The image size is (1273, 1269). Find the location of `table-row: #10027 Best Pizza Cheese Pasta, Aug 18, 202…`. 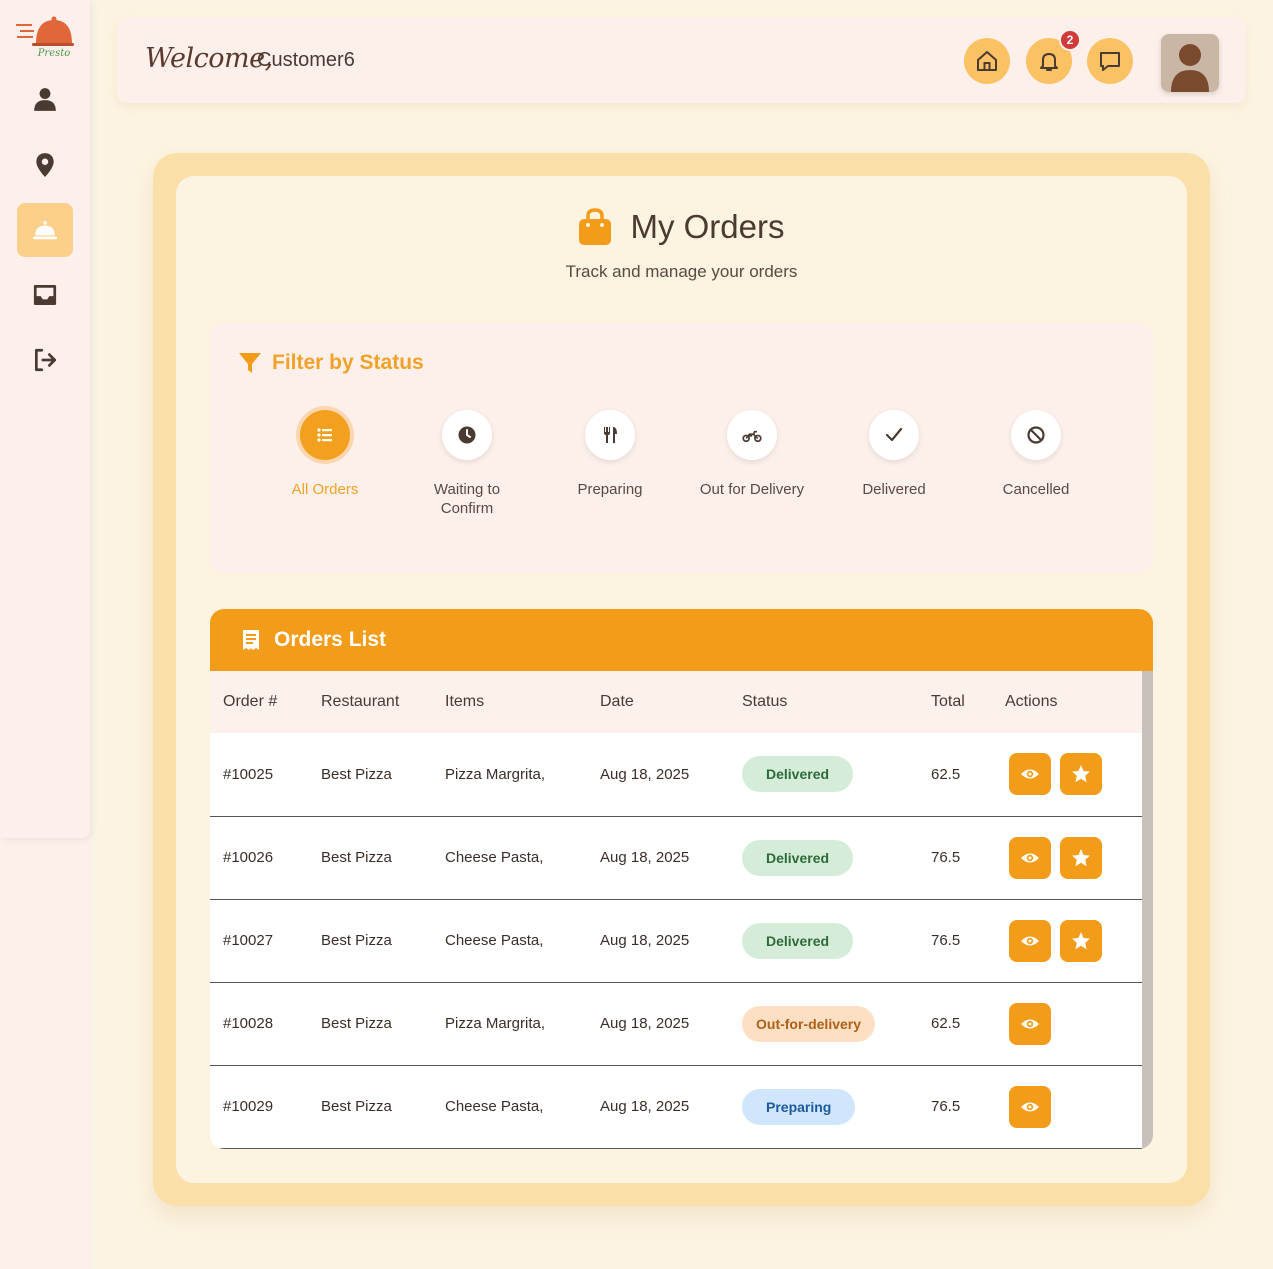

table-row: #10027 Best Pizza Cheese Pasta, Aug 18, 202… is located at coordinates (676, 940).